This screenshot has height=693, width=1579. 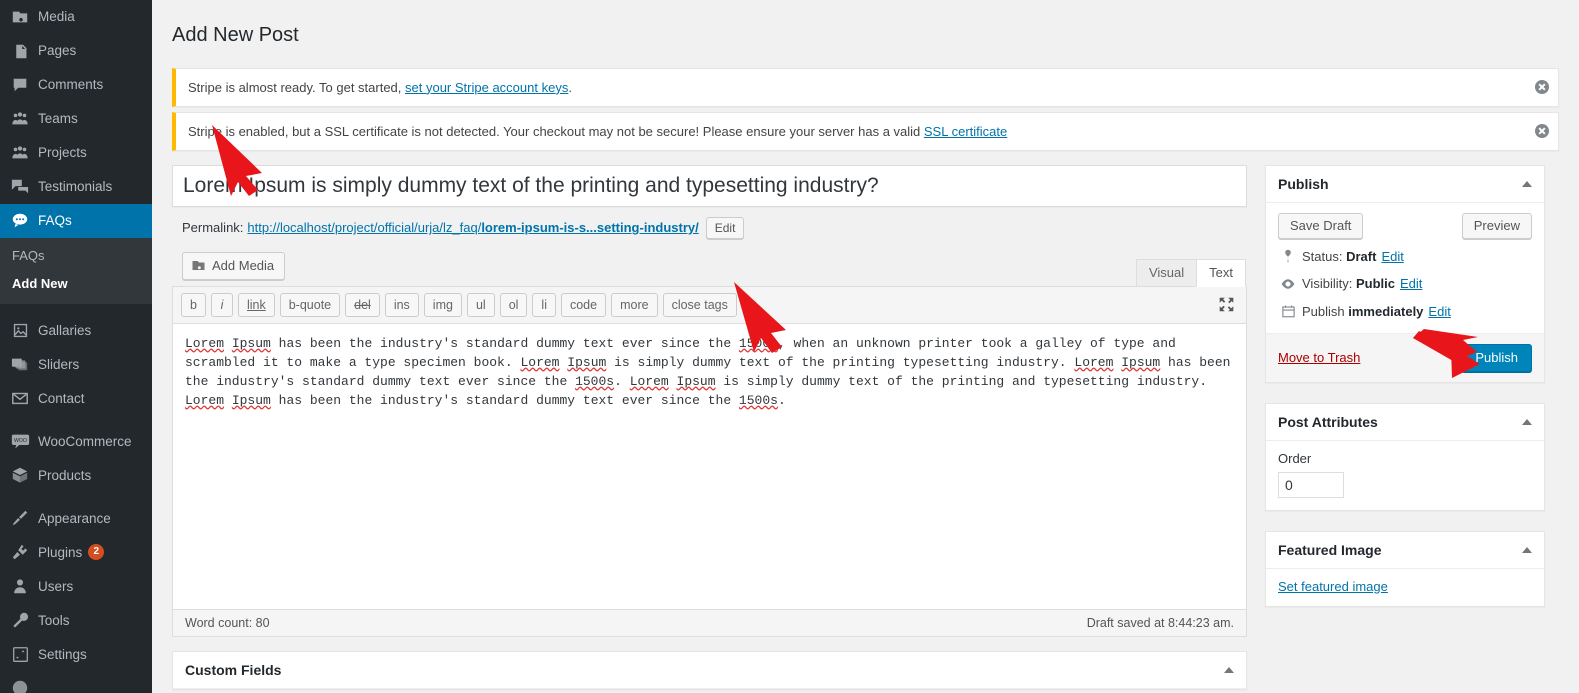 I want to click on sidebar-item-settings: Settings, so click(x=76, y=654).